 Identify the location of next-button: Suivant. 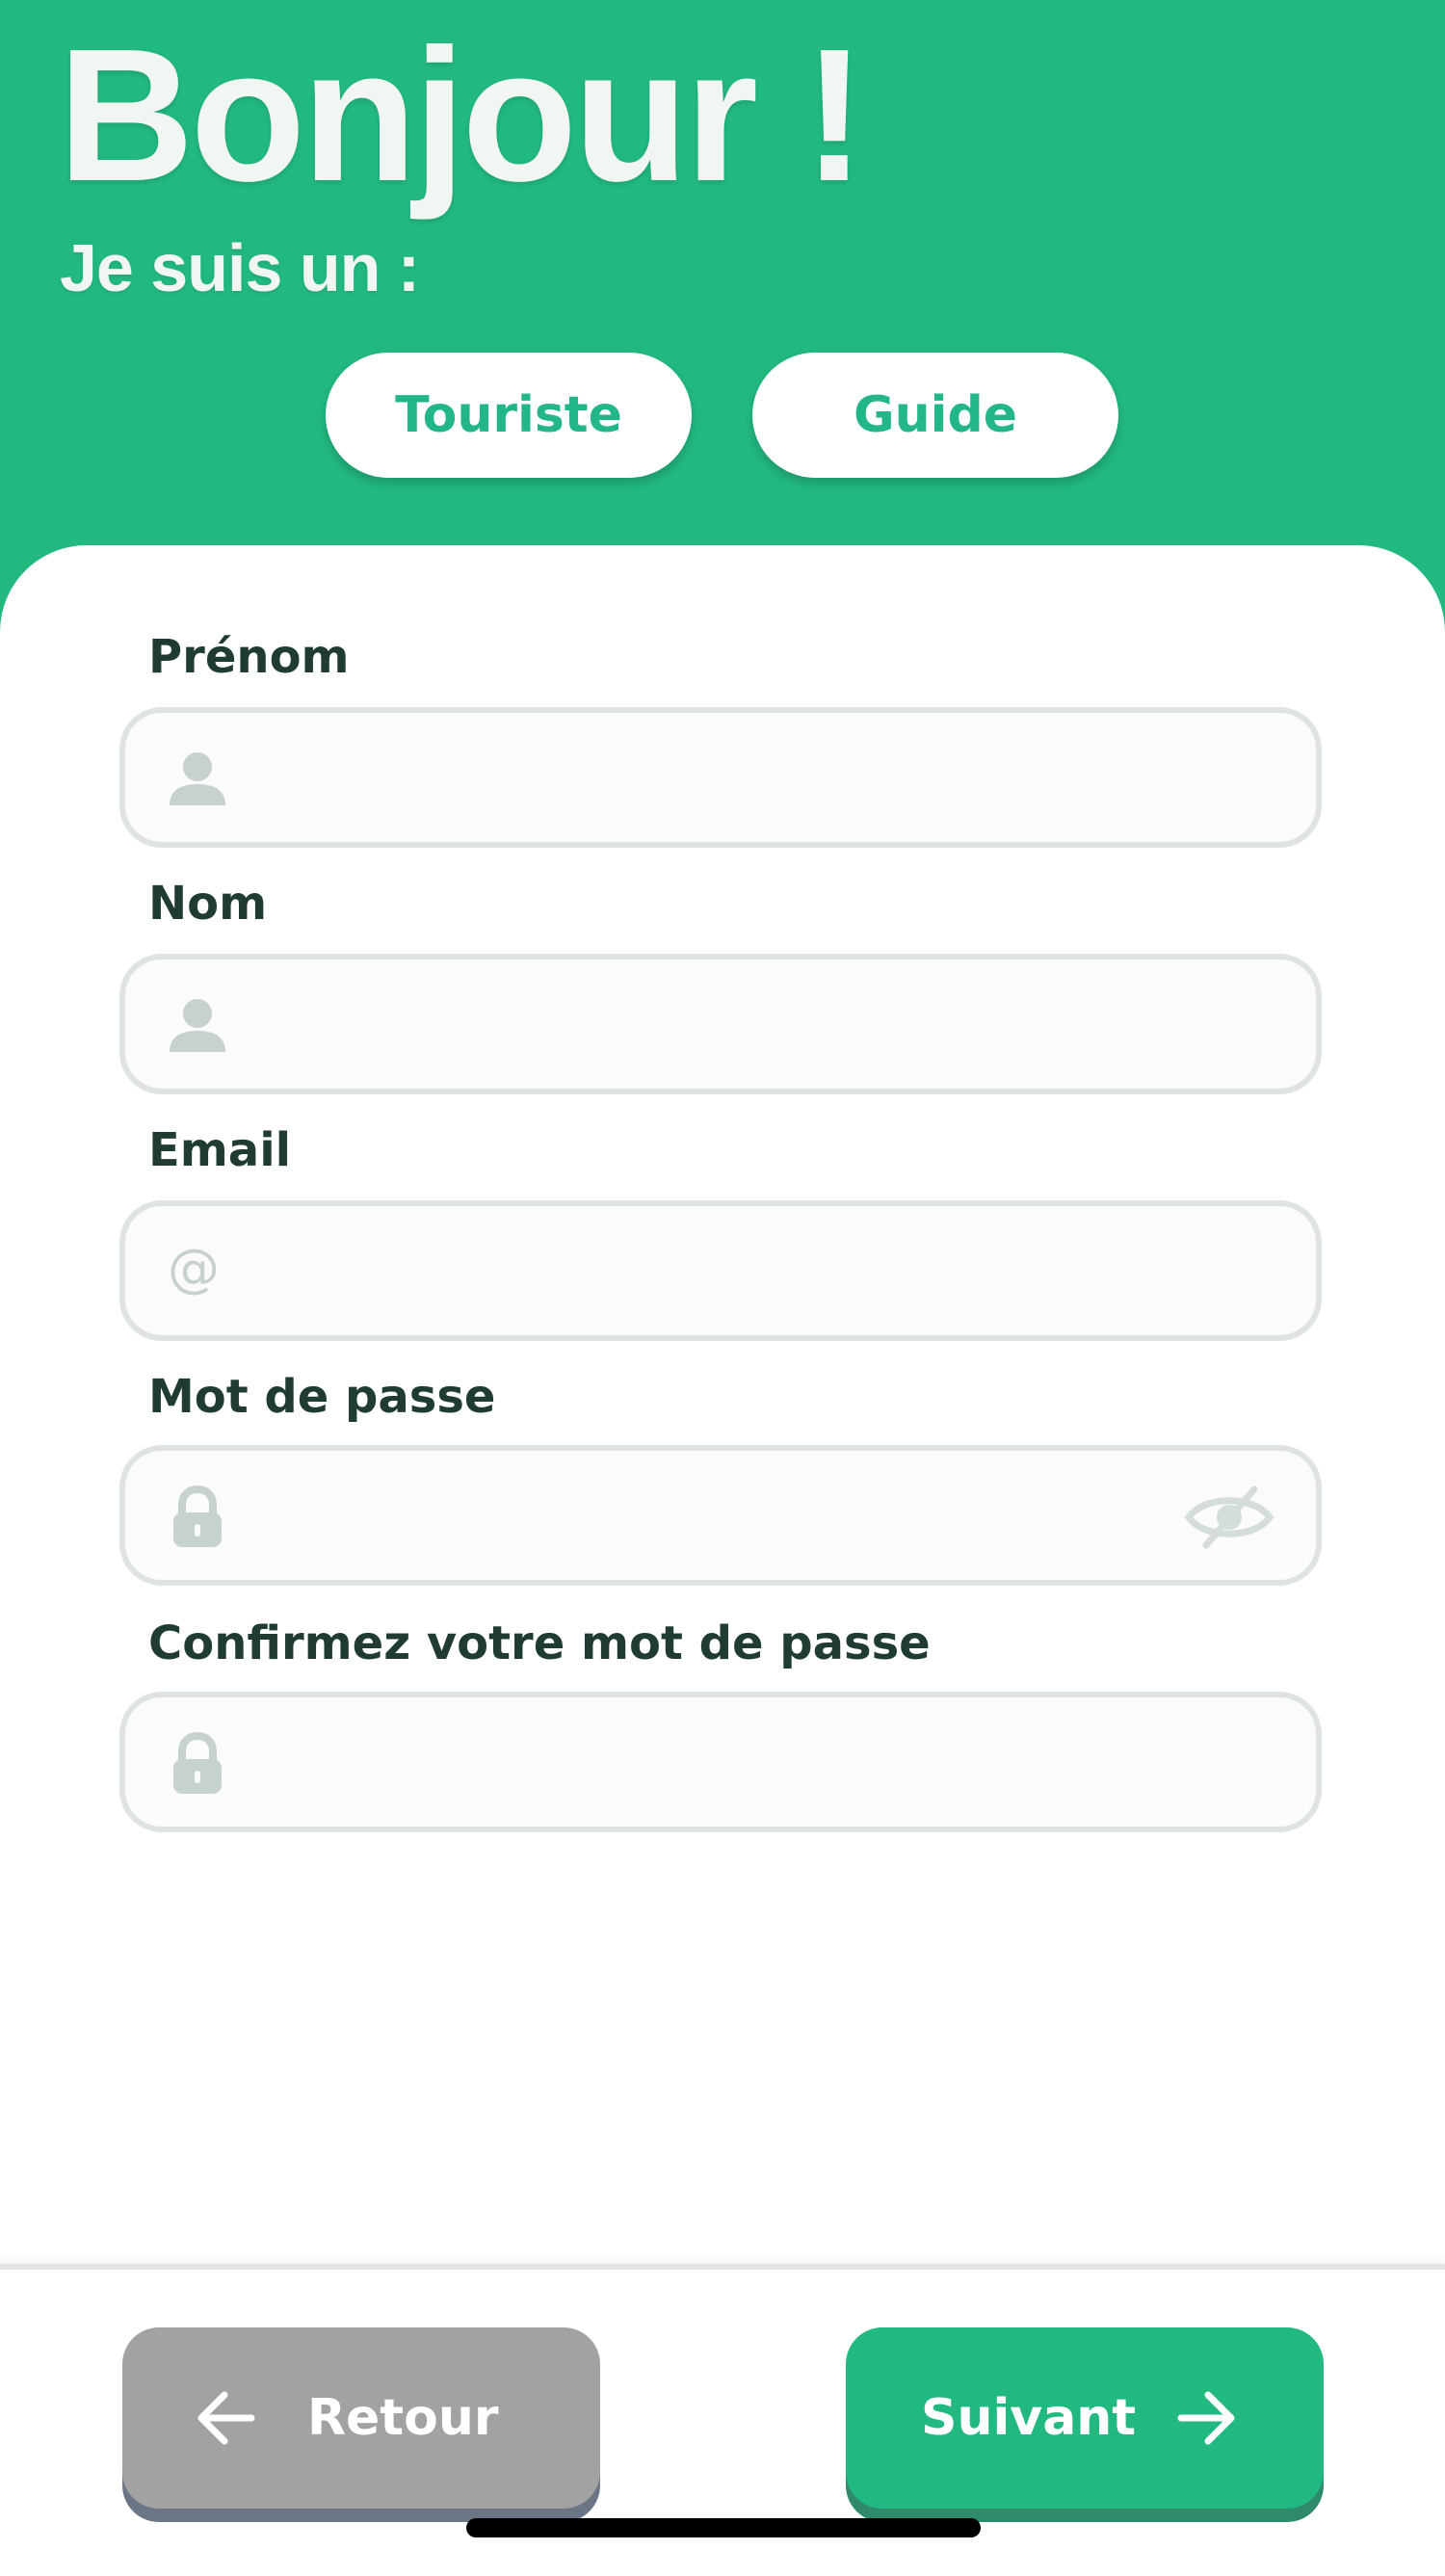
(1085, 2418).